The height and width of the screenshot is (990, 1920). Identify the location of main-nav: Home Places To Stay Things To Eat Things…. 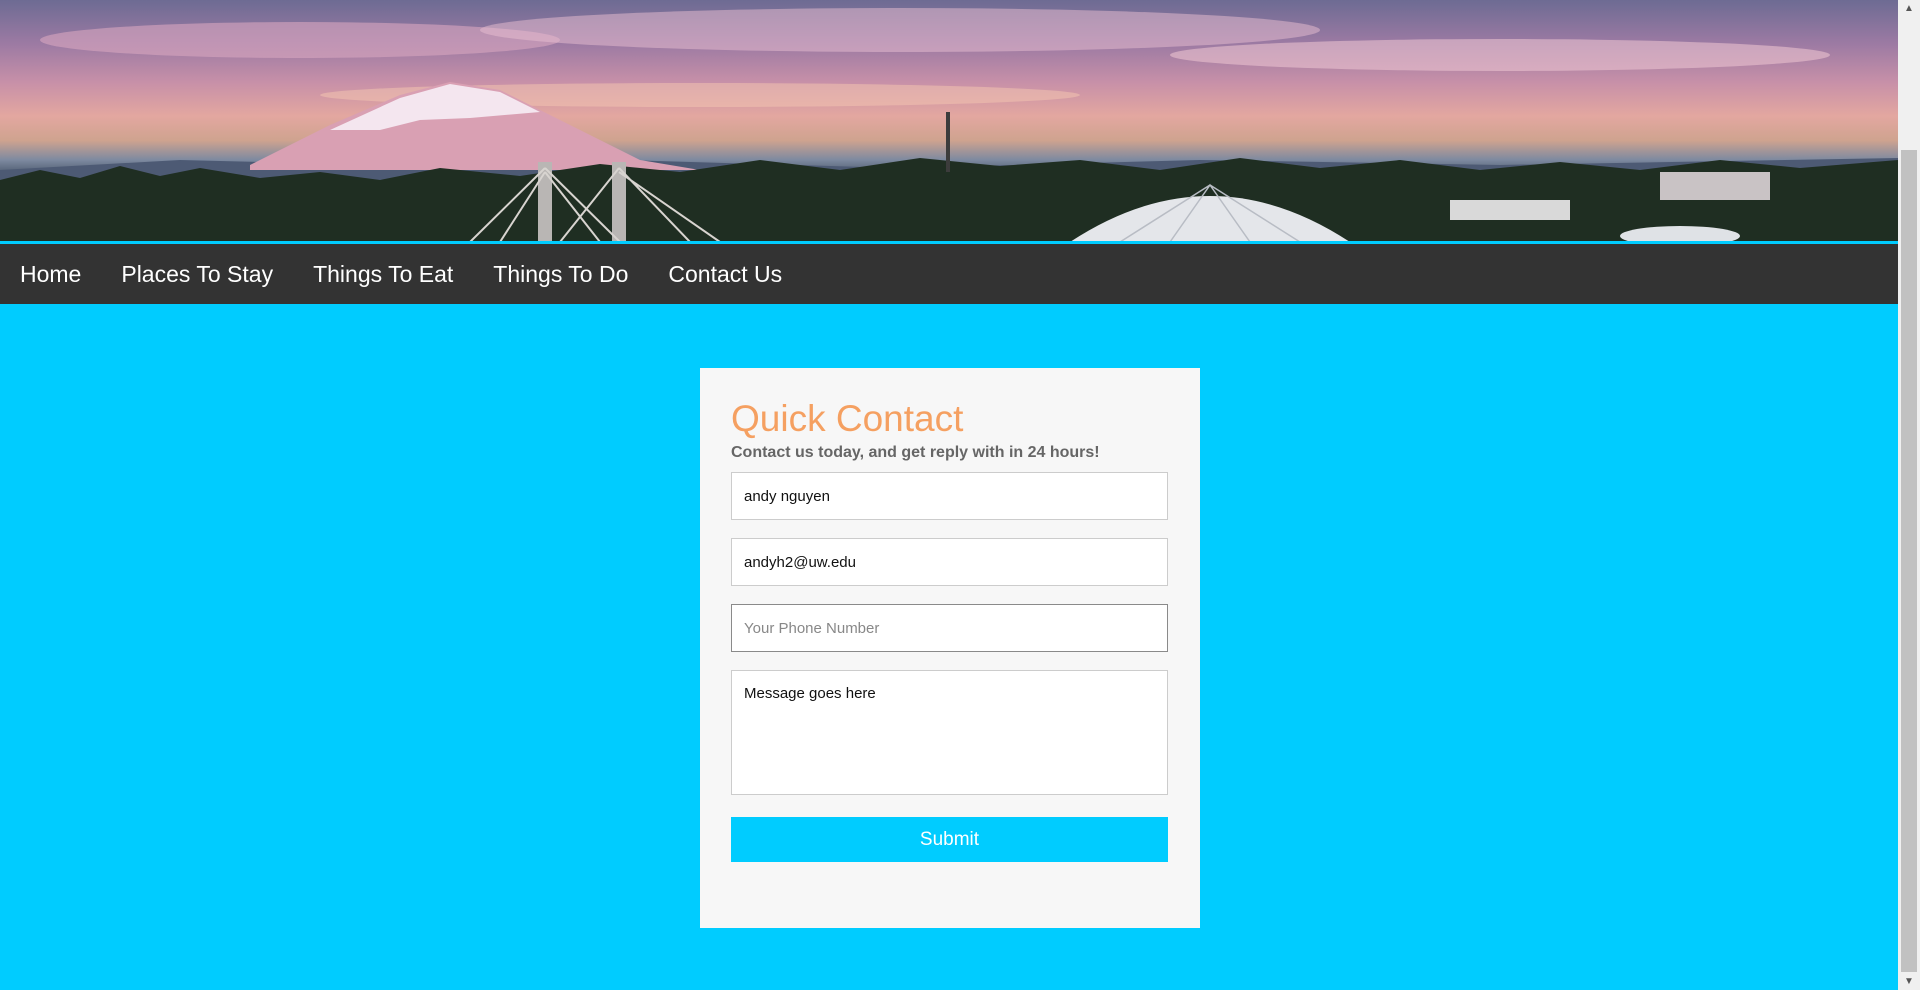
(949, 274).